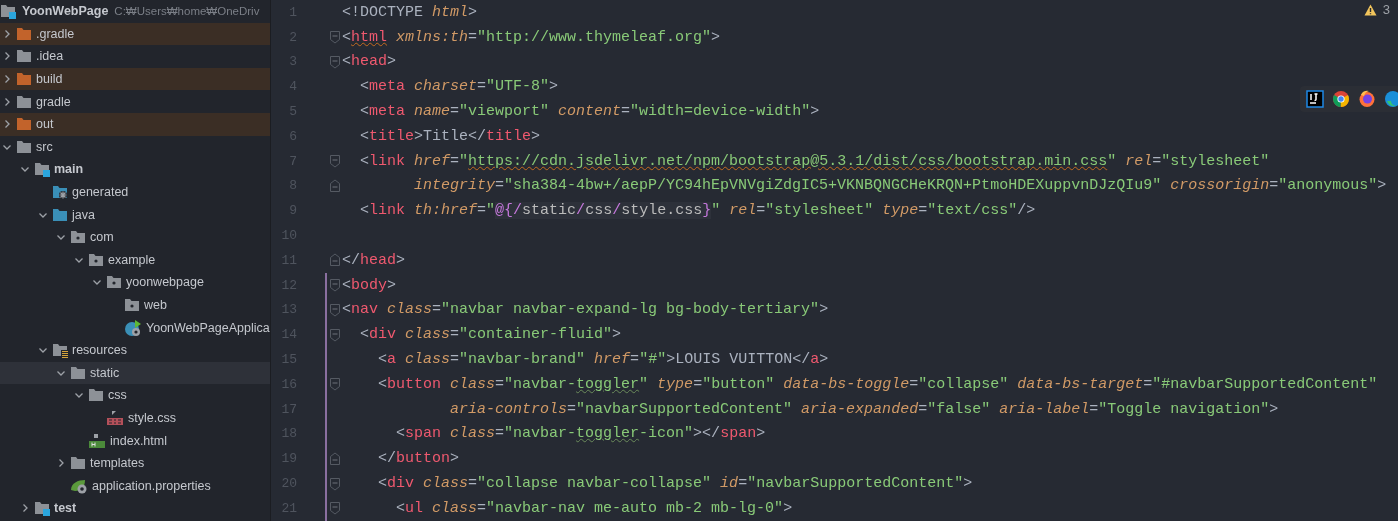  What do you see at coordinates (594, 508) in the screenshot?
I see `code-line: <ul class="navbar-nav me-auto mb-2 mb-lg-0">` at bounding box center [594, 508].